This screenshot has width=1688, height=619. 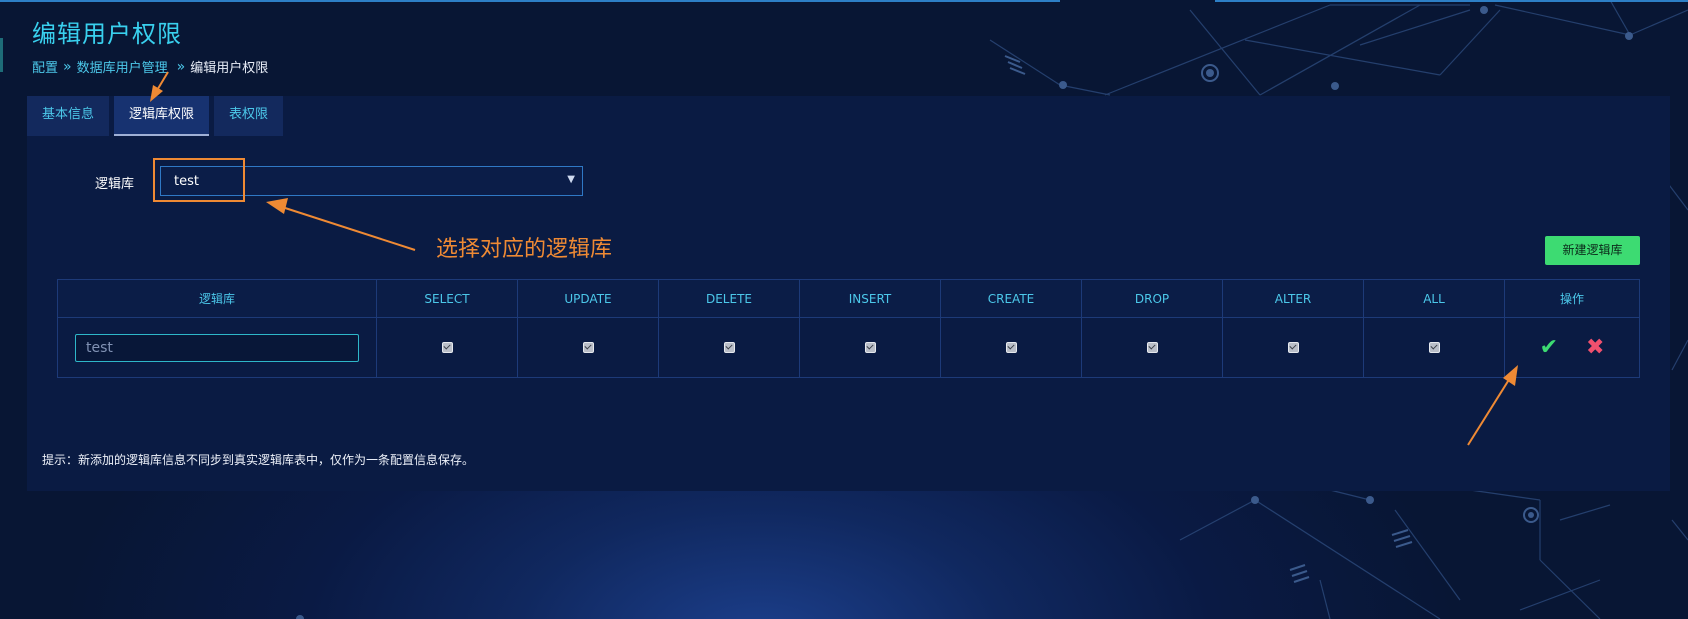 What do you see at coordinates (1, 55) in the screenshot?
I see `left-edge-marker` at bounding box center [1, 55].